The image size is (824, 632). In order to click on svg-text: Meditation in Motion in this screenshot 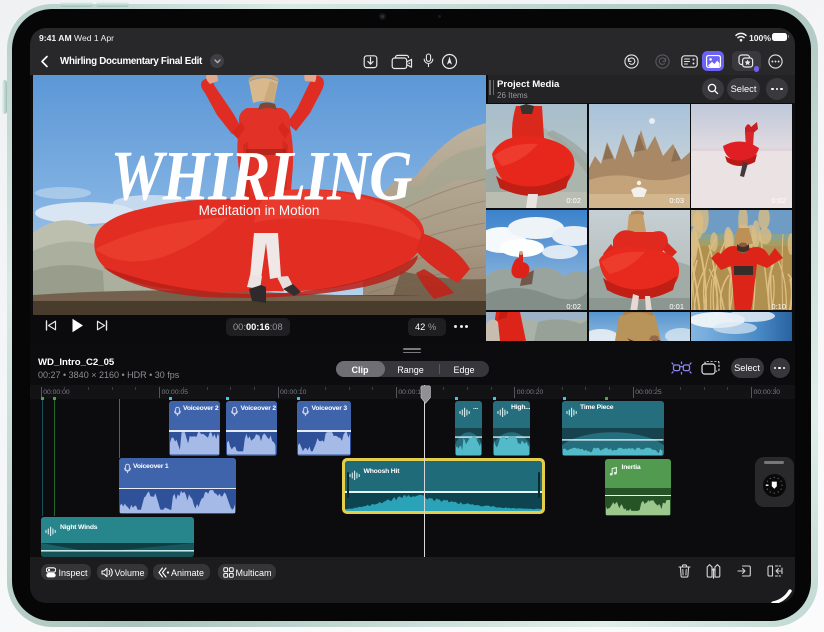, I will do `click(259, 210)`.